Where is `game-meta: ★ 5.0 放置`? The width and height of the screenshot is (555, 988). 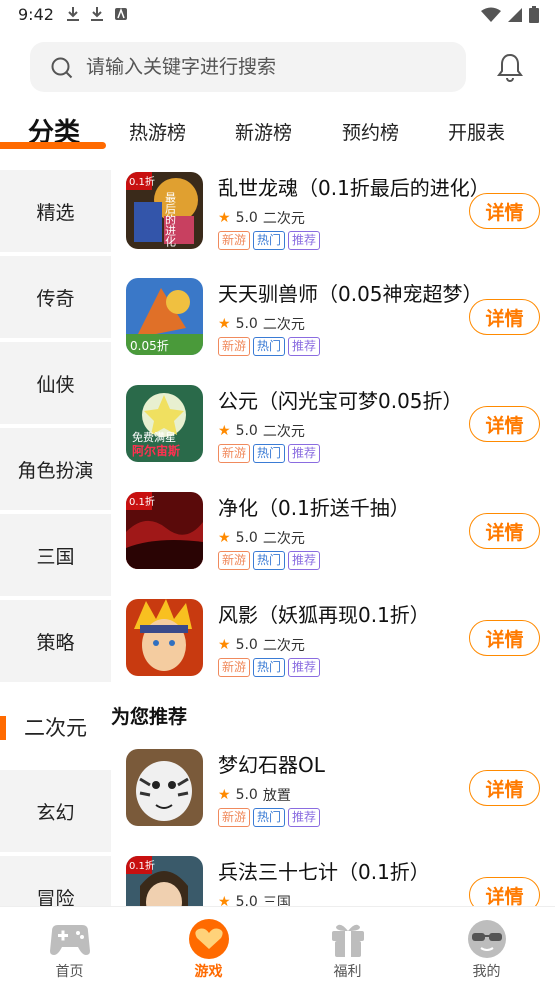 game-meta: ★ 5.0 放置 is located at coordinates (254, 795).